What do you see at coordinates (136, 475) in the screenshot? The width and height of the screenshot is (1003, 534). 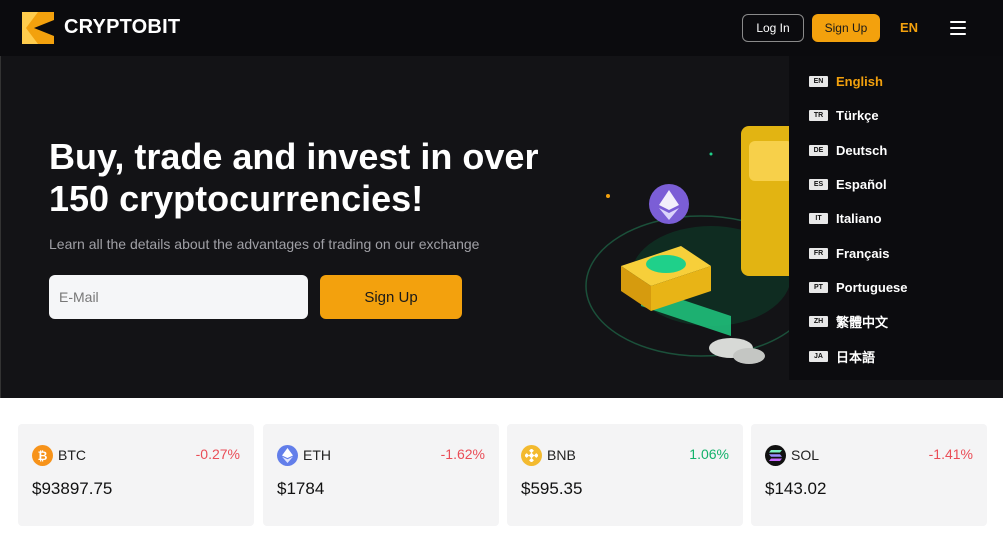 I see `ticker-card-btc: ₿ BTC -0.27% $93897.75` at bounding box center [136, 475].